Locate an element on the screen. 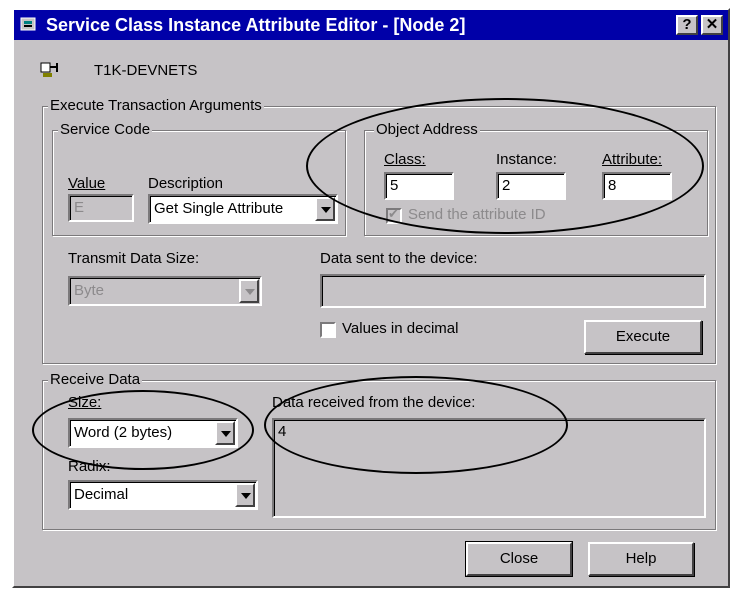  close-button: Close is located at coordinates (519, 559).